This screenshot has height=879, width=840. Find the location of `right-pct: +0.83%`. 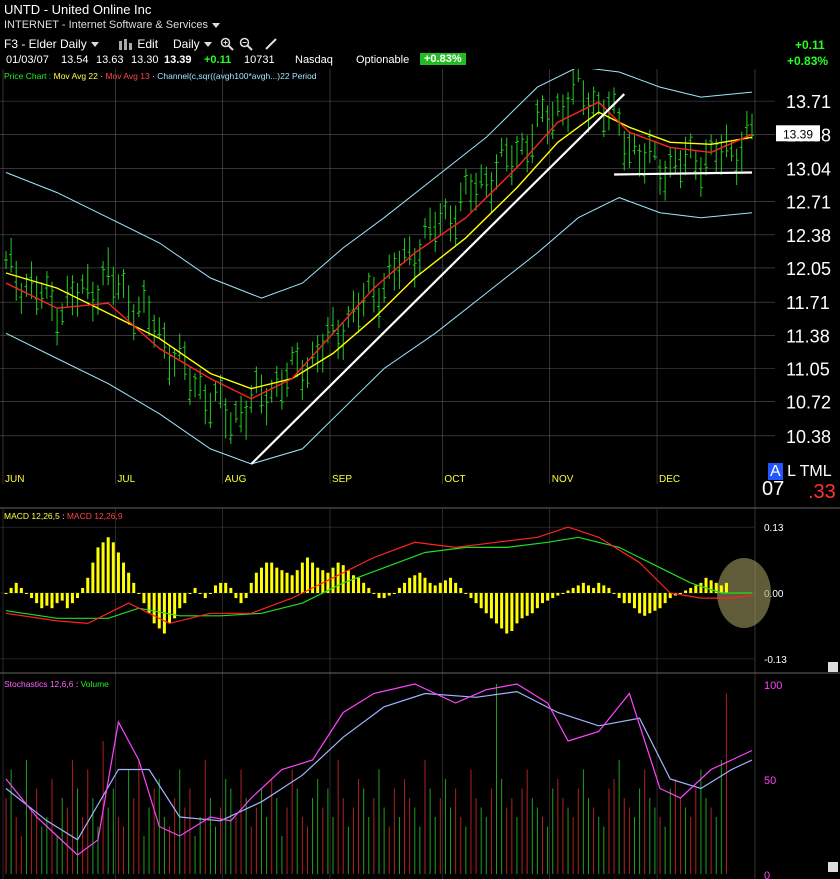

right-pct: +0.83% is located at coordinates (808, 61).